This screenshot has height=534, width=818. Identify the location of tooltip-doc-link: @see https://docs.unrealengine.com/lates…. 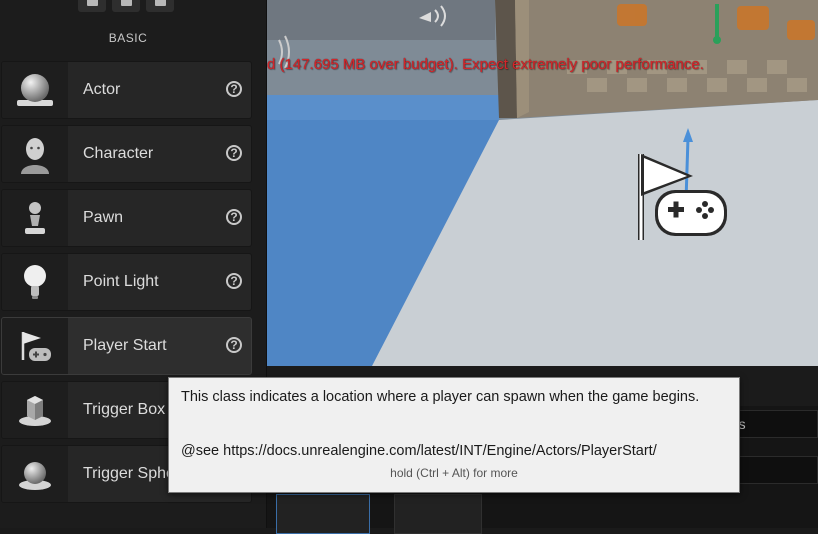
(419, 451).